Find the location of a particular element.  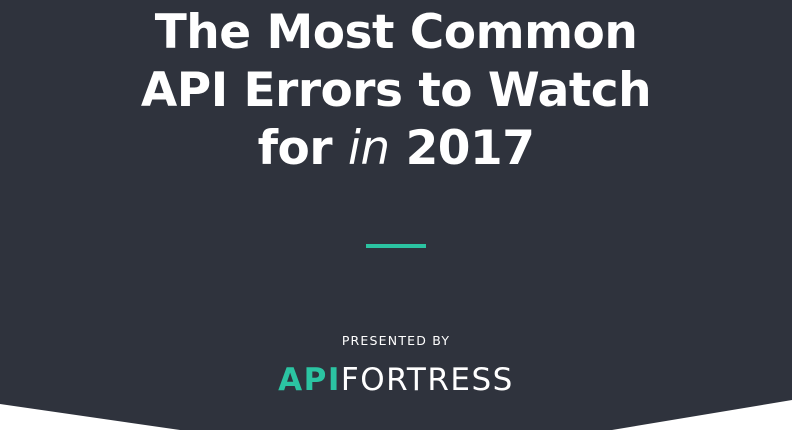

presented-by-label: PRESENTED BY is located at coordinates (396, 340).